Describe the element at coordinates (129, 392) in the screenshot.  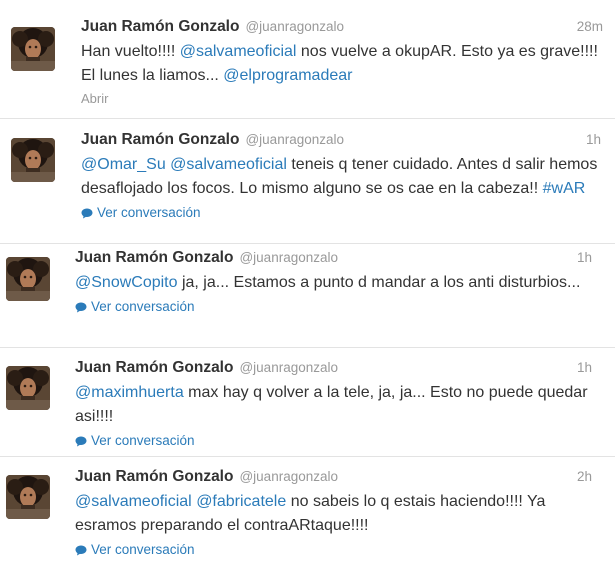
I see `mention-link: @maximhuerta` at that location.